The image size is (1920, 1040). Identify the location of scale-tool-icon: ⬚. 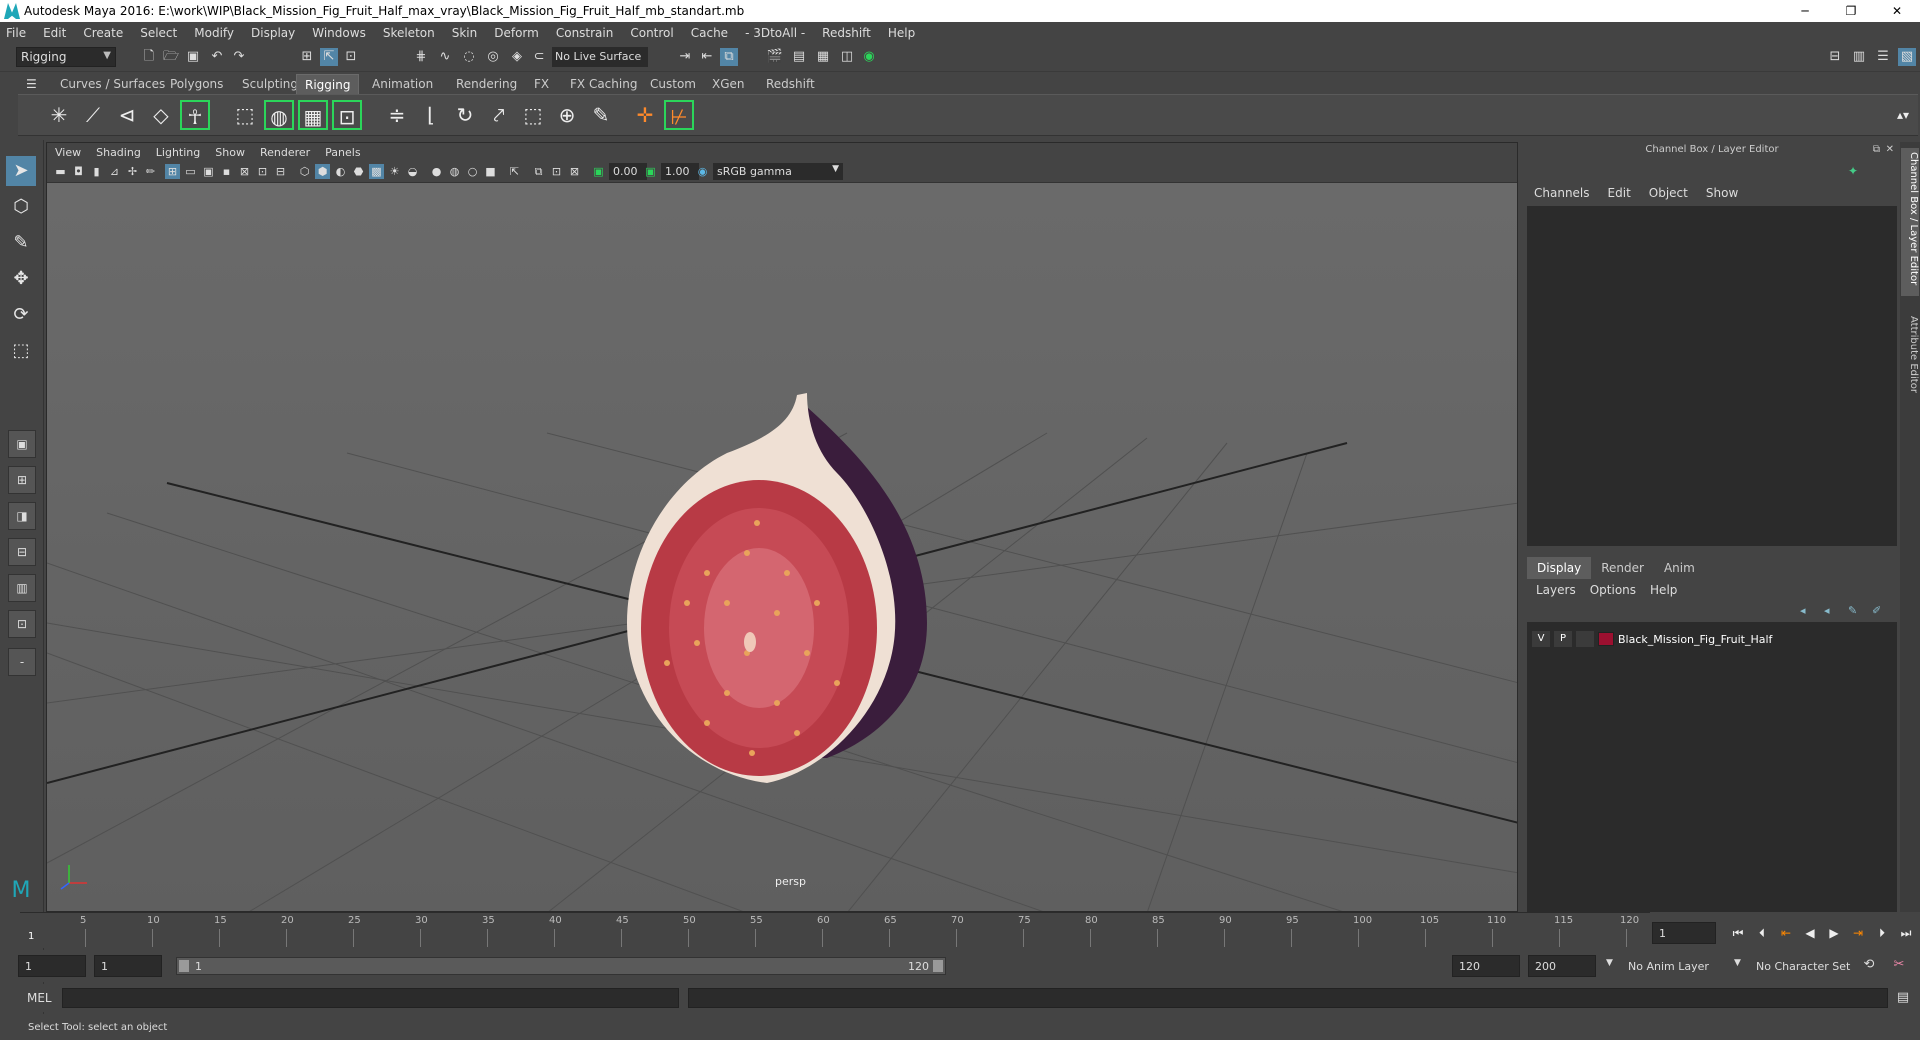
(21, 351).